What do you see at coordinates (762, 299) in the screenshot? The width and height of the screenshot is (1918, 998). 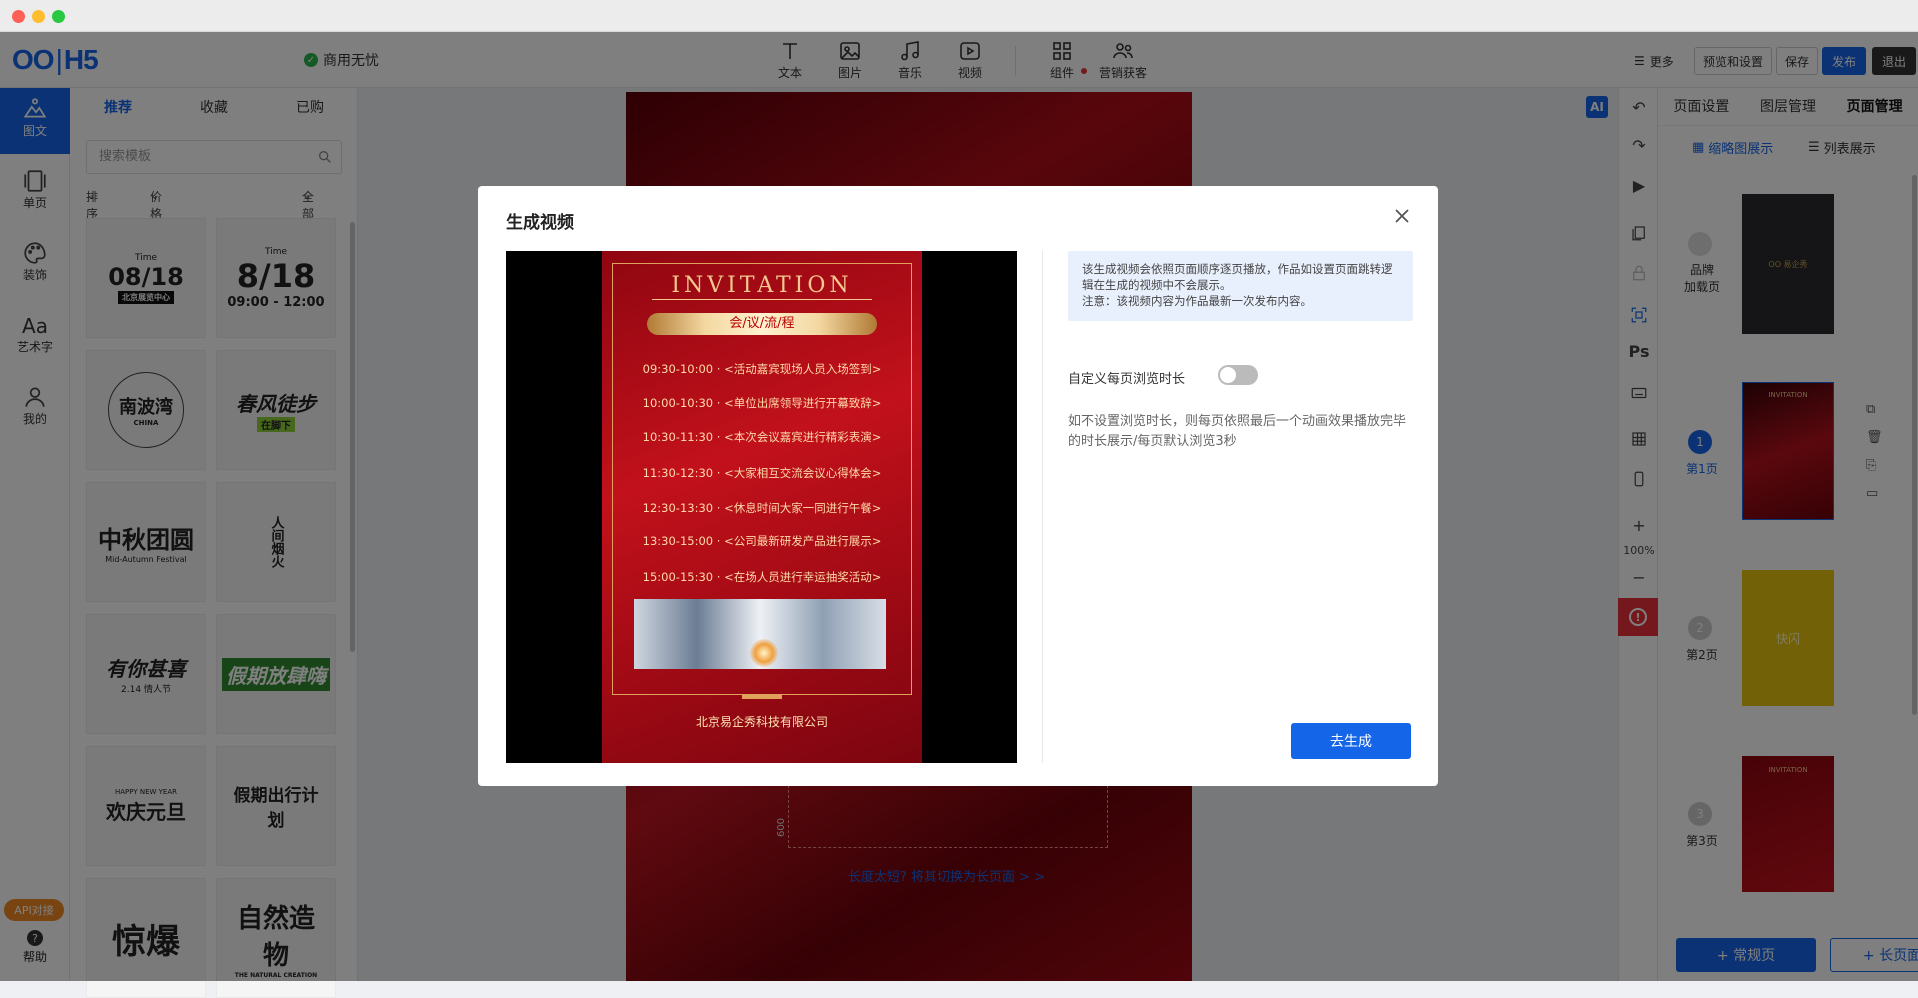 I see `title-underline` at bounding box center [762, 299].